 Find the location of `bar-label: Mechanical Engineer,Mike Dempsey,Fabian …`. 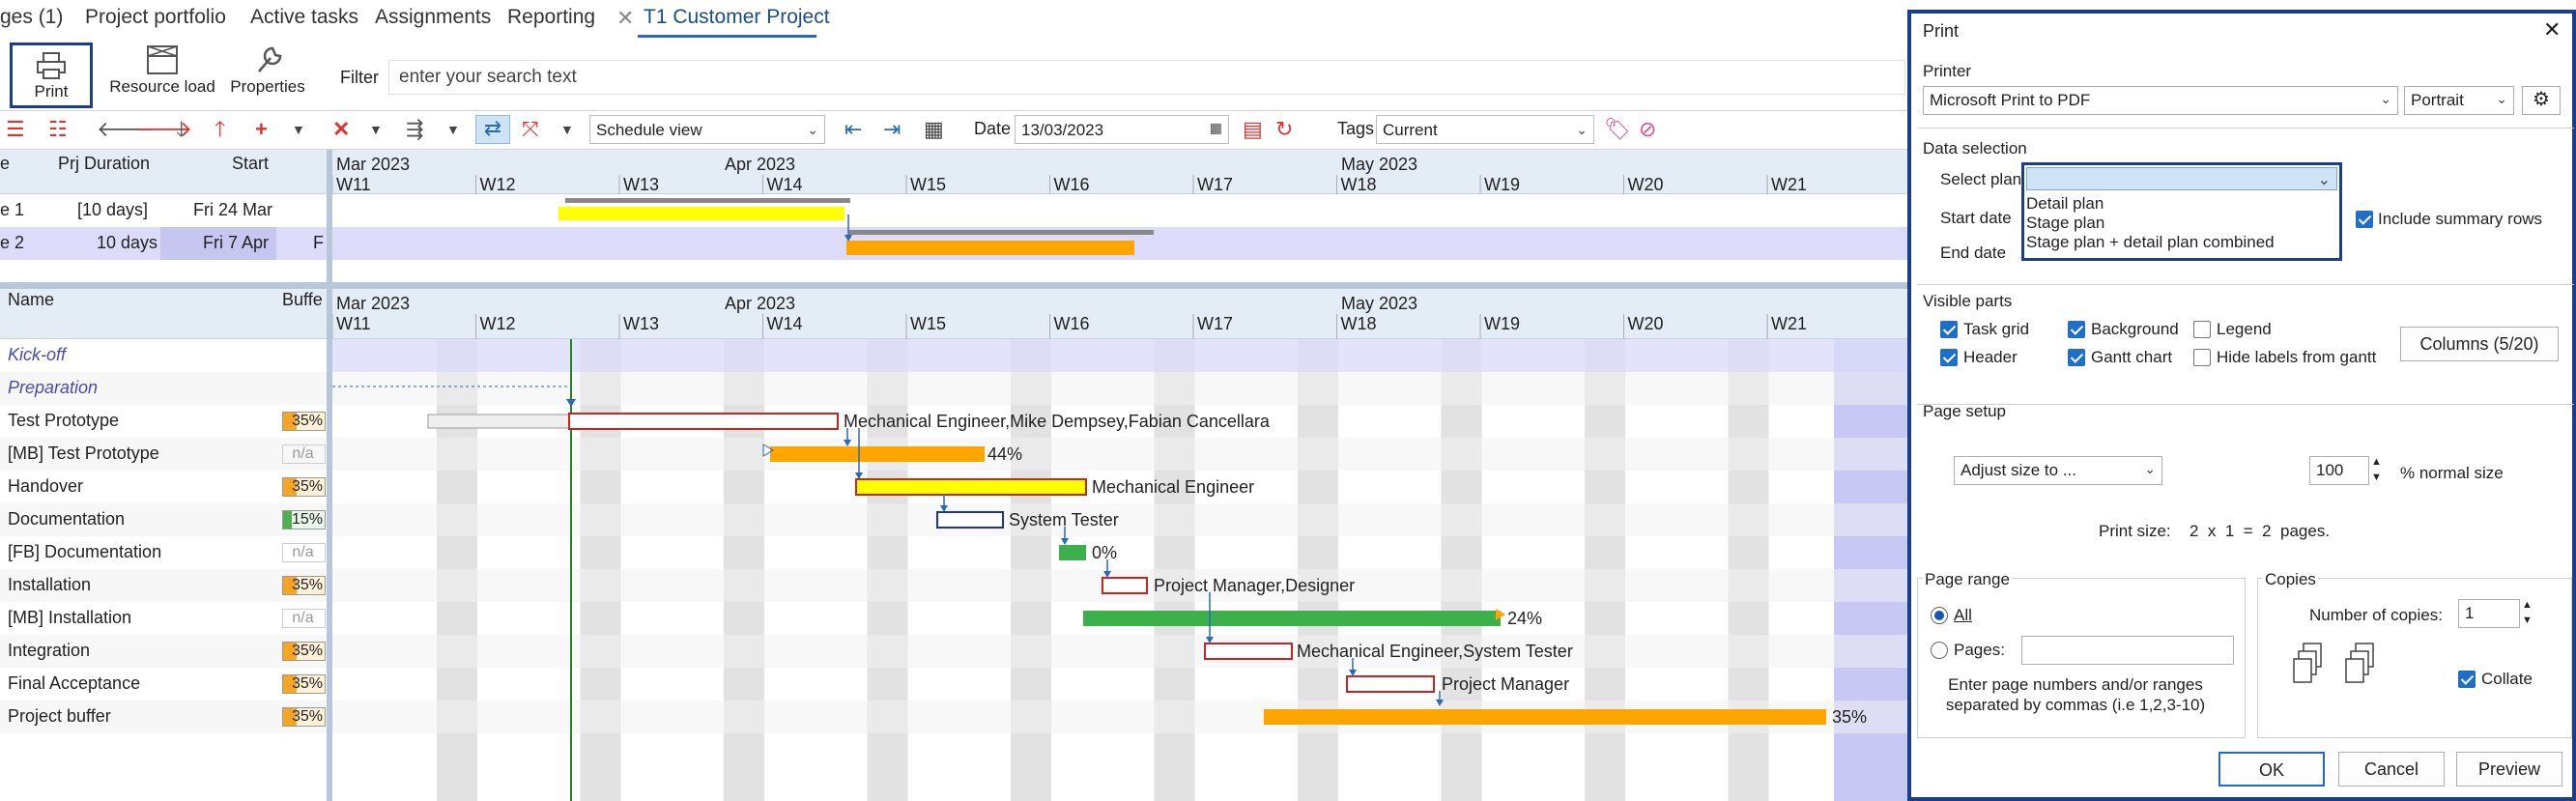

bar-label: Mechanical Engineer,Mike Dempsey,Fabian … is located at coordinates (1057, 421).